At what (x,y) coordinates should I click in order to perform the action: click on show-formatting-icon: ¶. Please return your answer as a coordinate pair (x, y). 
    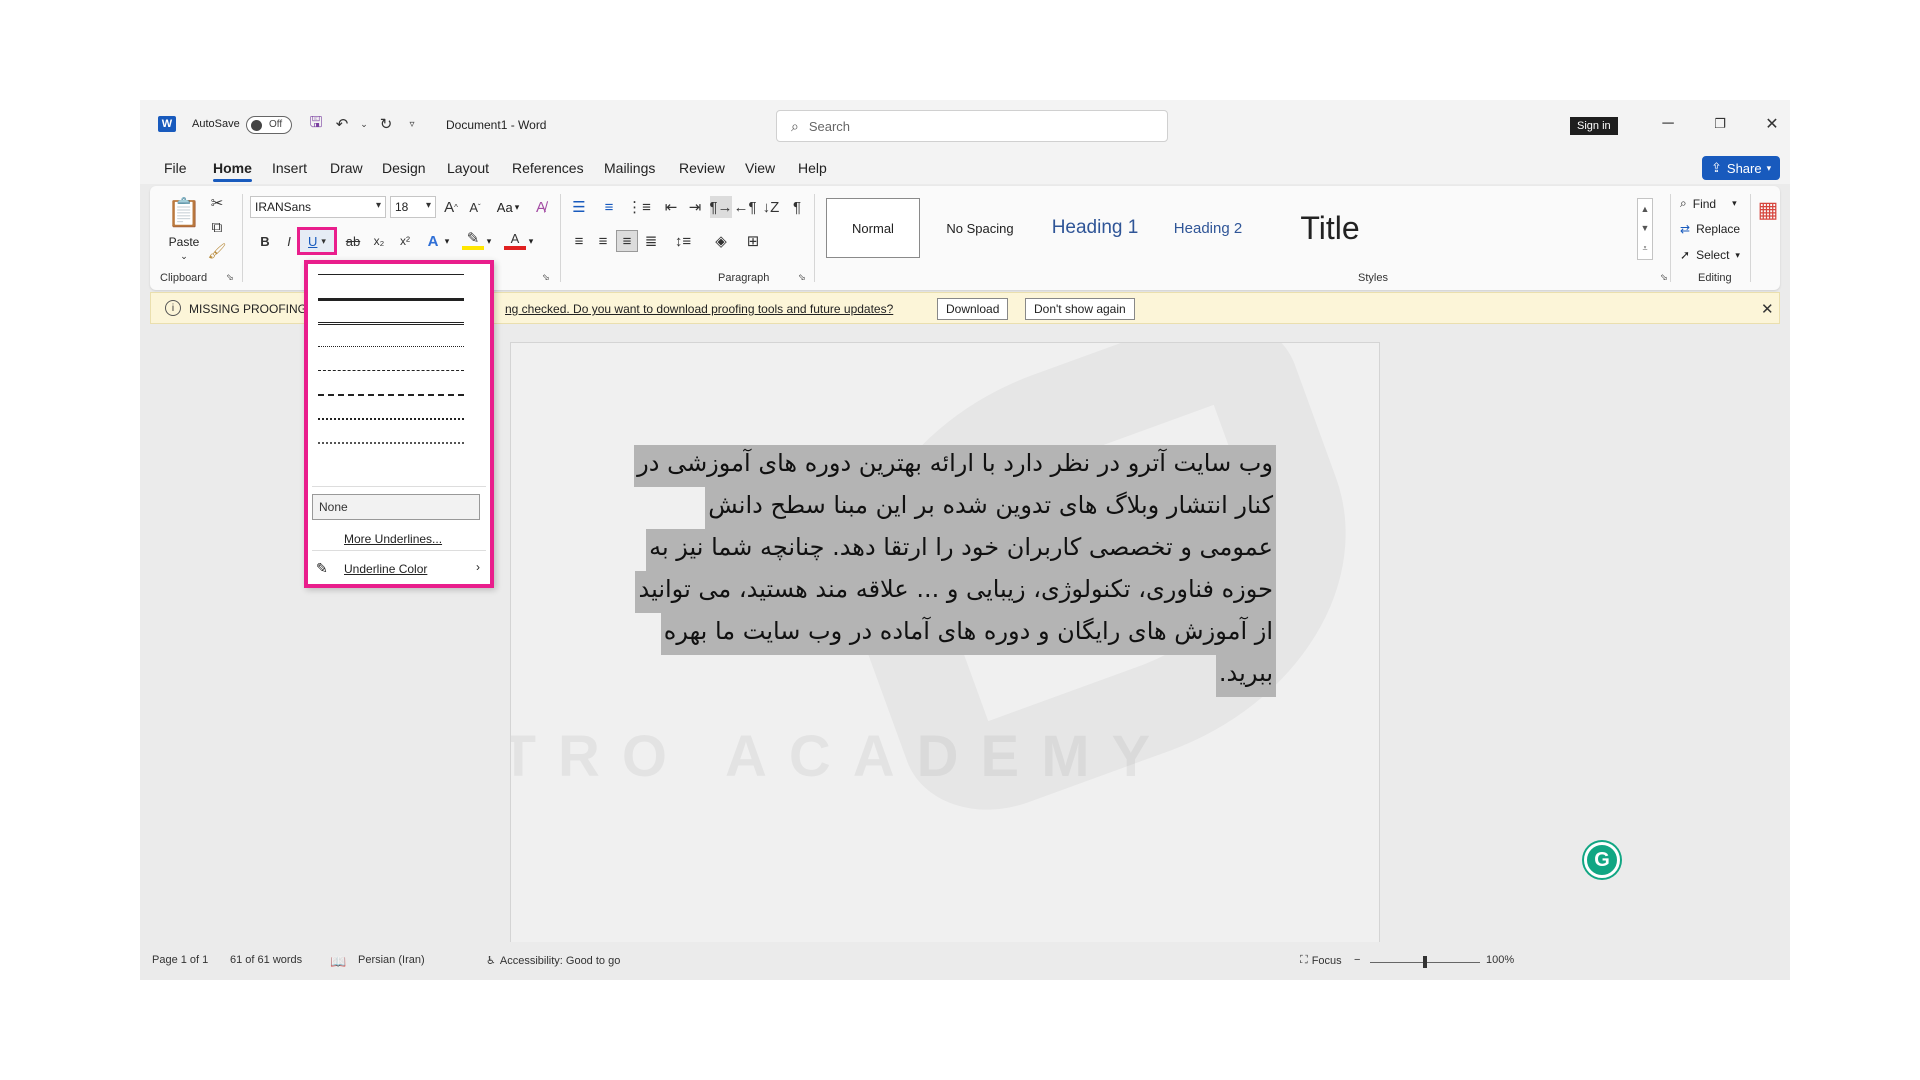
    Looking at the image, I should click on (797, 207).